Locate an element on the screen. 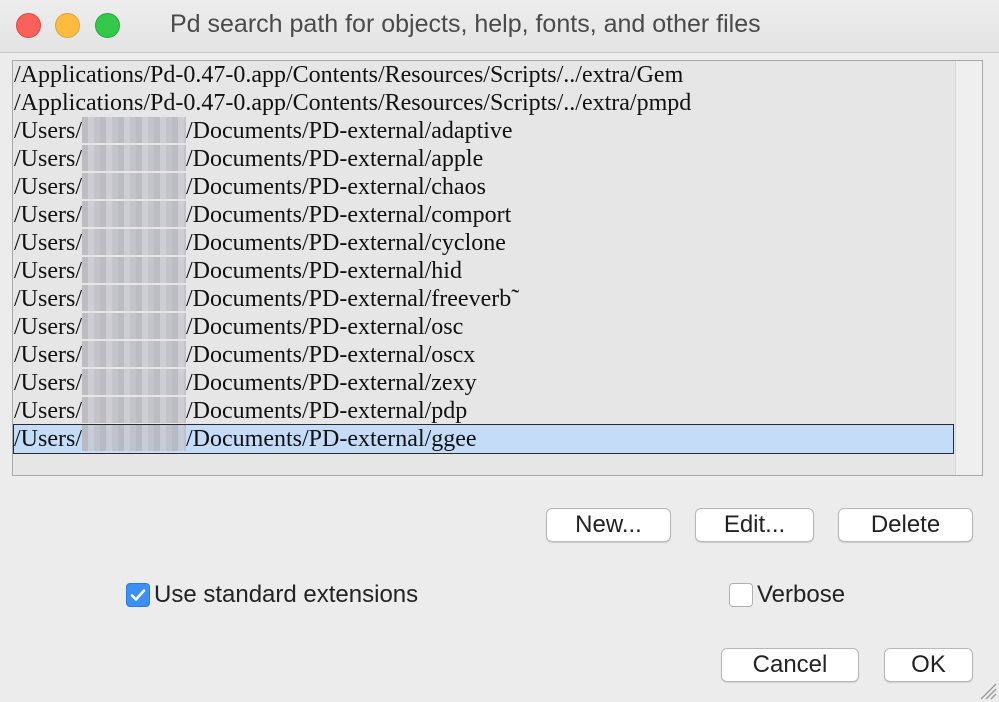 The image size is (999, 702). list-item: /Users/ /Documents/PD-external/hid is located at coordinates (238, 271).